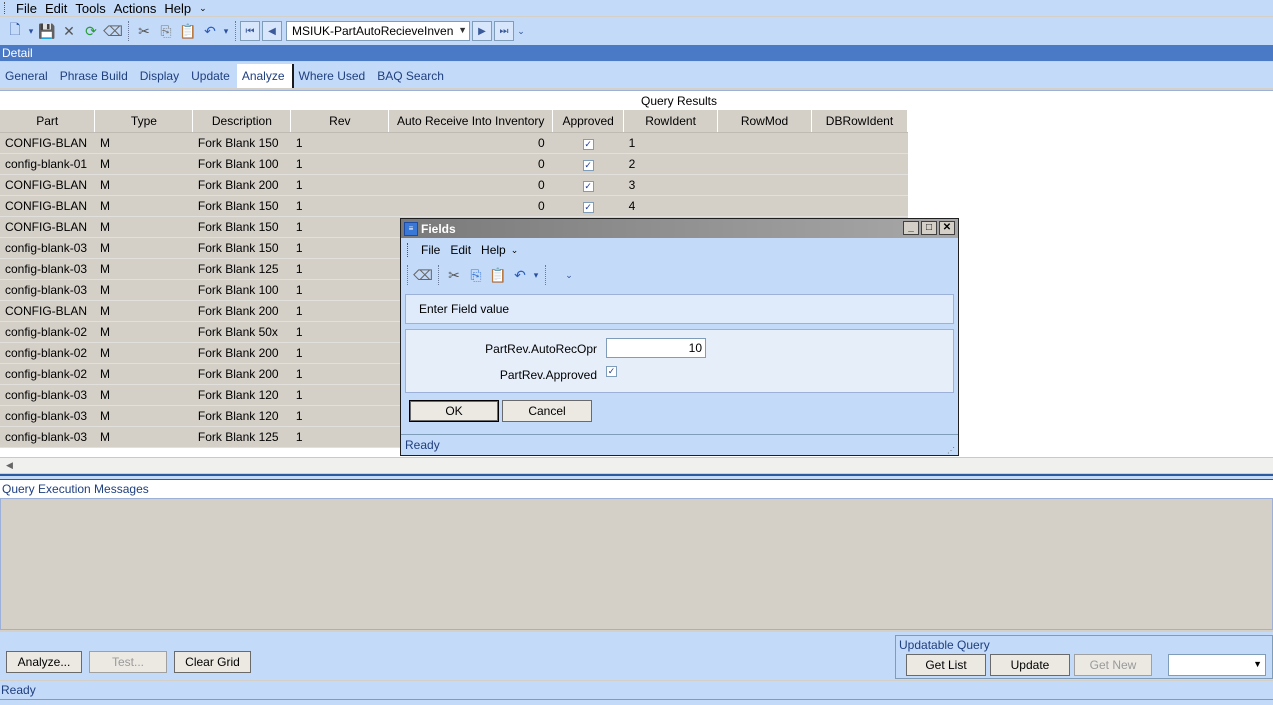 The image size is (1273, 705). What do you see at coordinates (31, 31) in the screenshot?
I see `new-dropdown-icon: ▾` at bounding box center [31, 31].